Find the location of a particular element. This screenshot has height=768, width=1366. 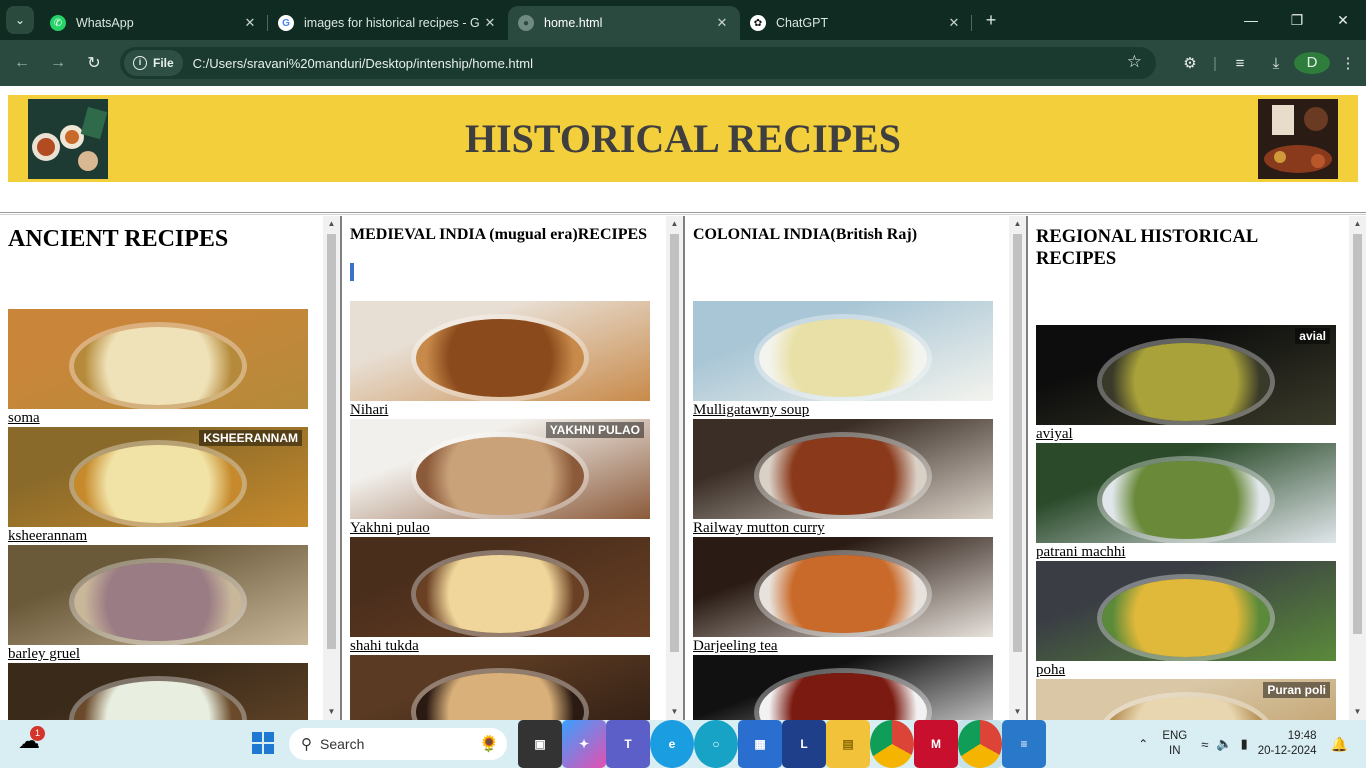

recipe-link: Darjeeling tea is located at coordinates (843, 646).